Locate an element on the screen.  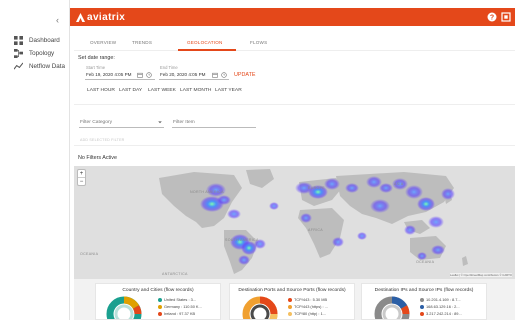
legend-item: TCP/443 : 5.30 MB is located at coordinates (307, 299).